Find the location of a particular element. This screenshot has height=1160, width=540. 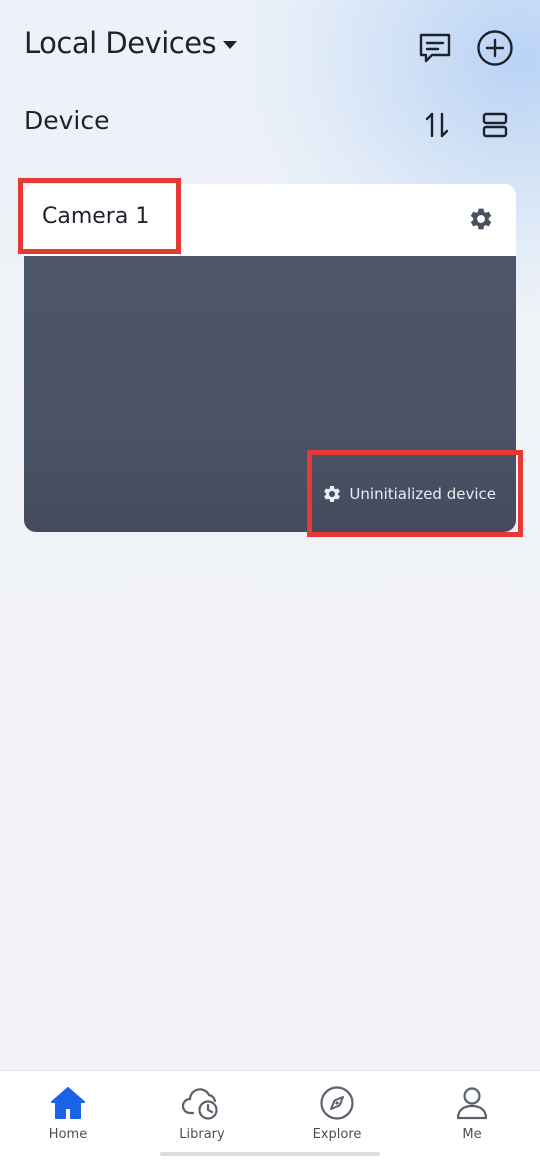

device-status-text: Uninitialized device is located at coordinates (422, 494).